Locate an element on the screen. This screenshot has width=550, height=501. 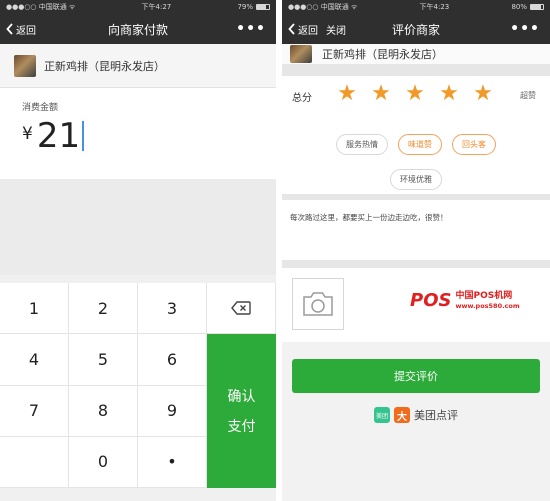
back-button: 返回 关闭 is located at coordinates (317, 29).